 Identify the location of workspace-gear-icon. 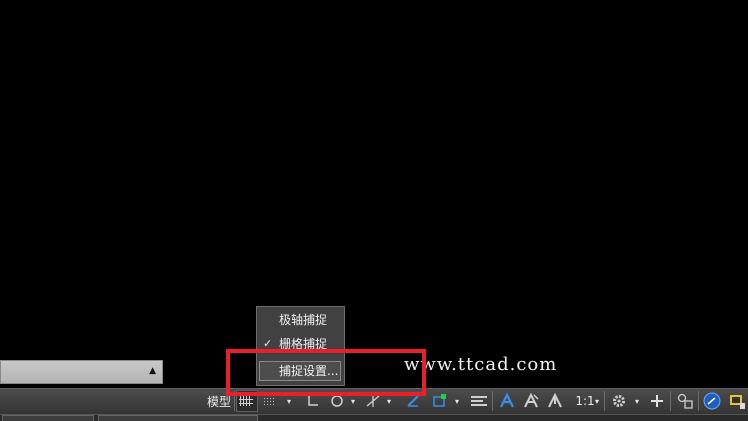
(619, 401).